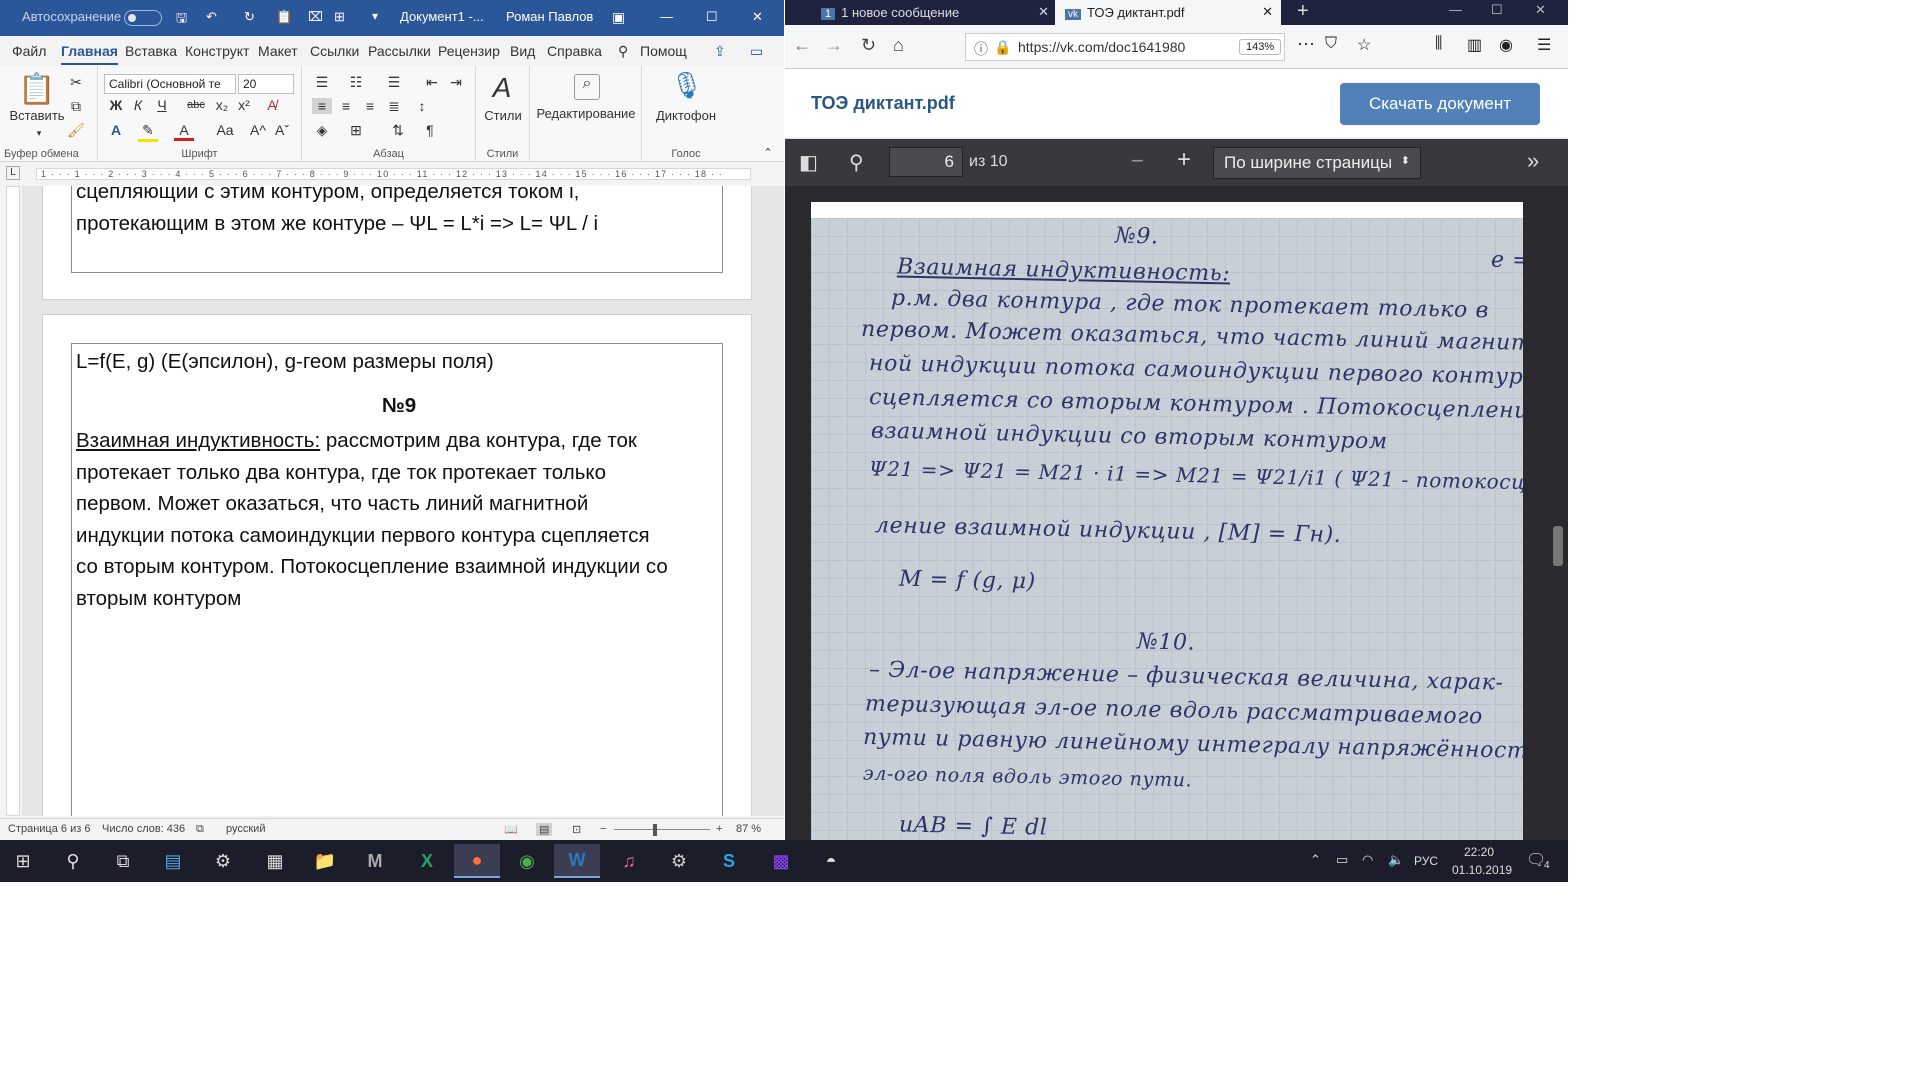  What do you see at coordinates (477, 861) in the screenshot?
I see `firefox-icon: ●` at bounding box center [477, 861].